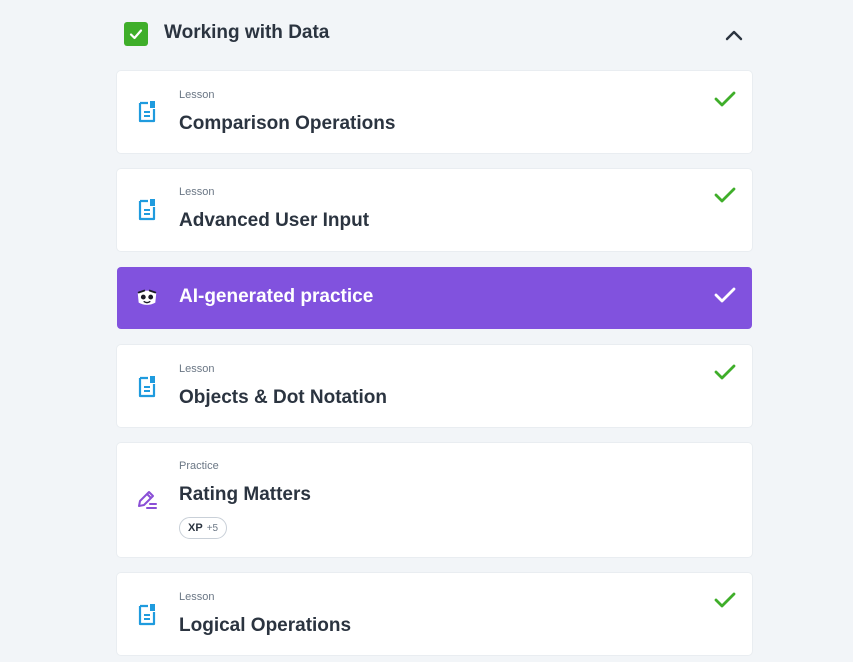 This screenshot has width=853, height=662. Describe the element at coordinates (434, 386) in the screenshot. I see `lesson-item-objects-dot-notation: Lesson Objects & Dot Notation` at that location.